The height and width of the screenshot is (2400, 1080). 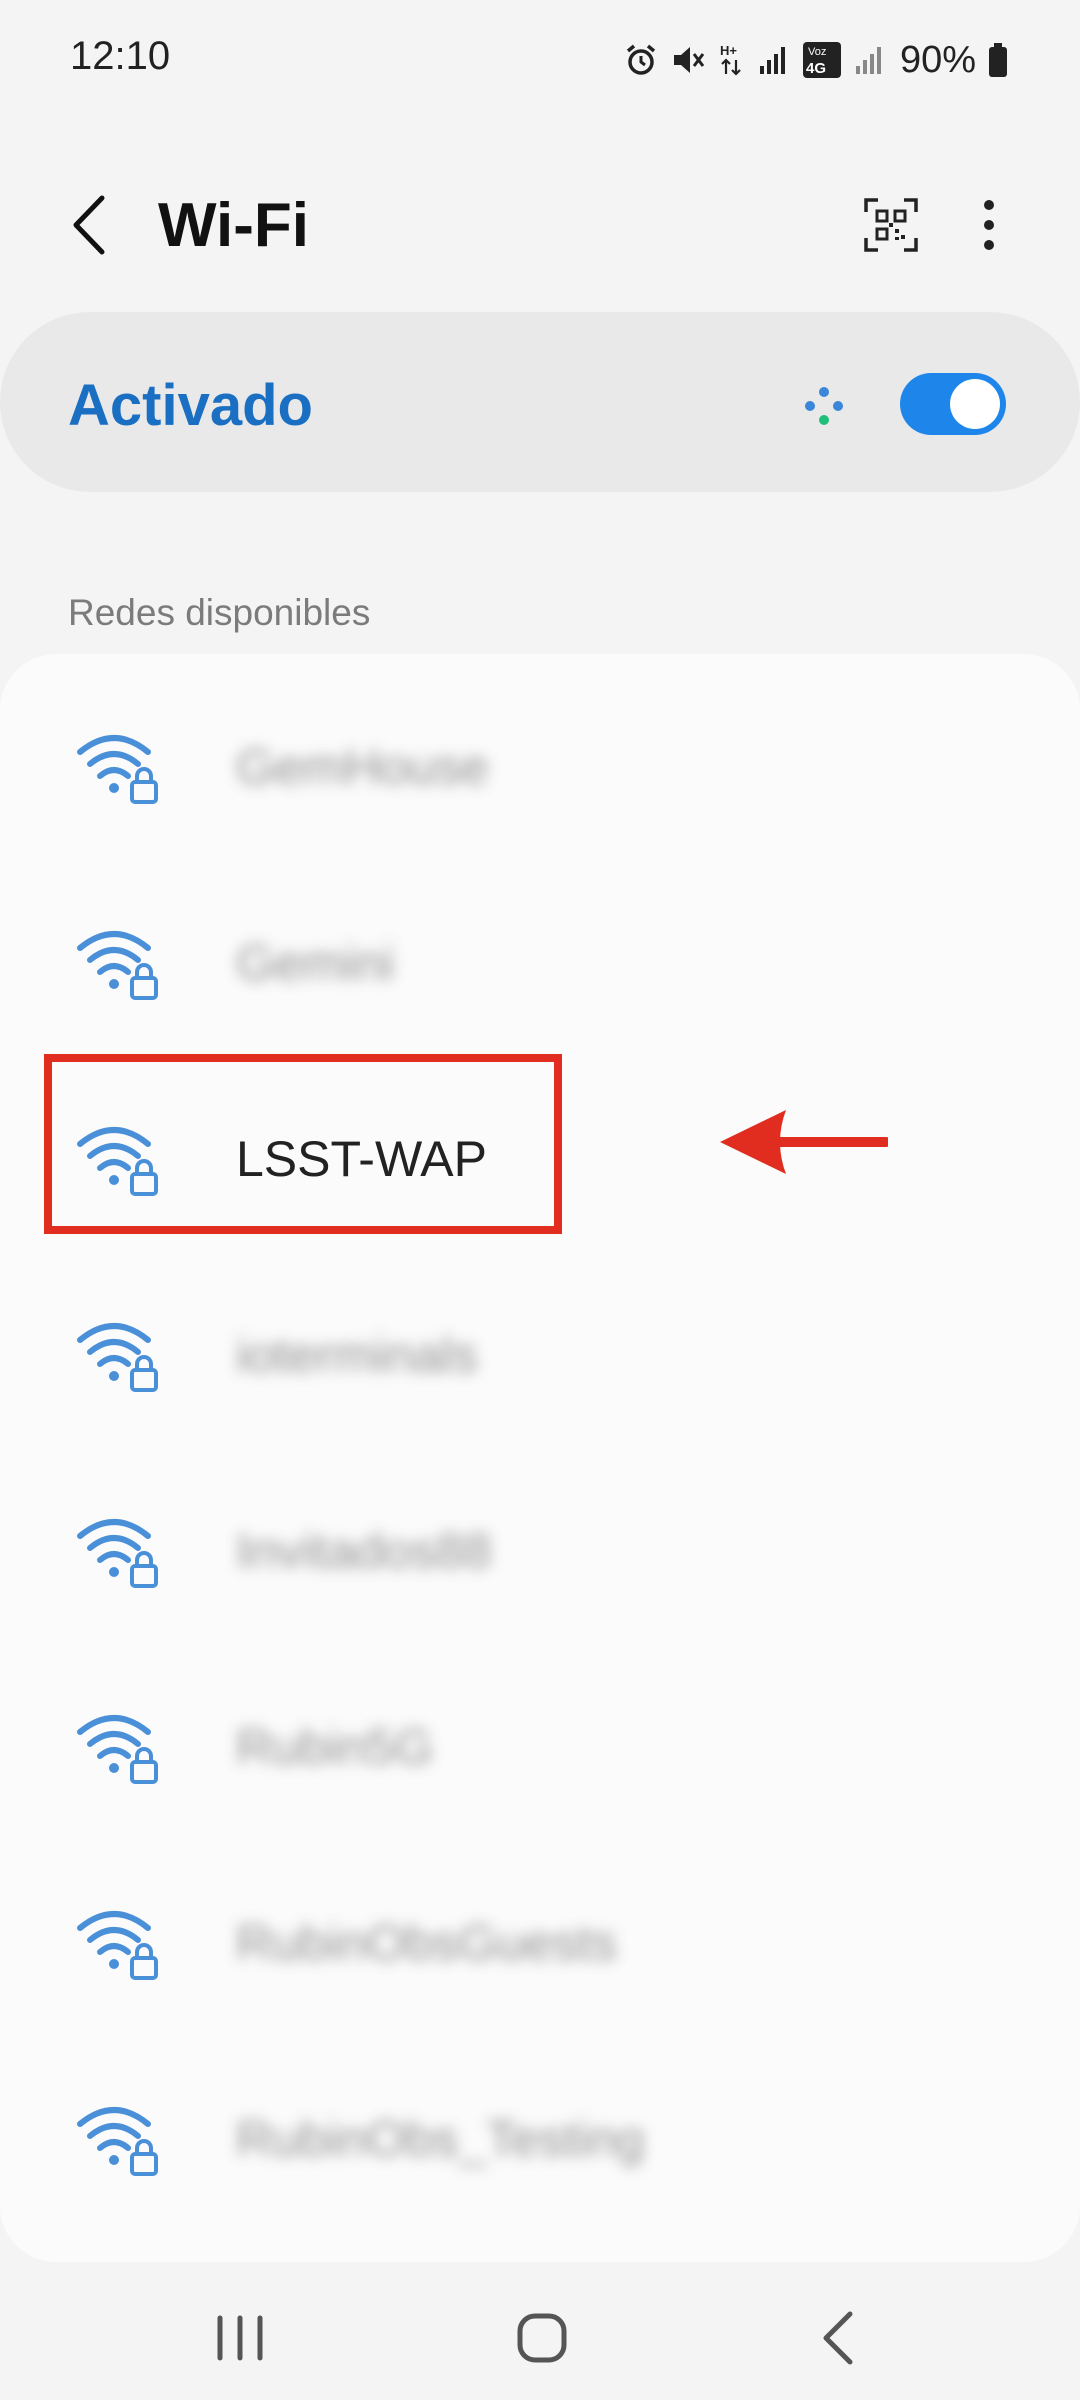 I want to click on network-name: RubinObsGuests, so click(x=426, y=1943).